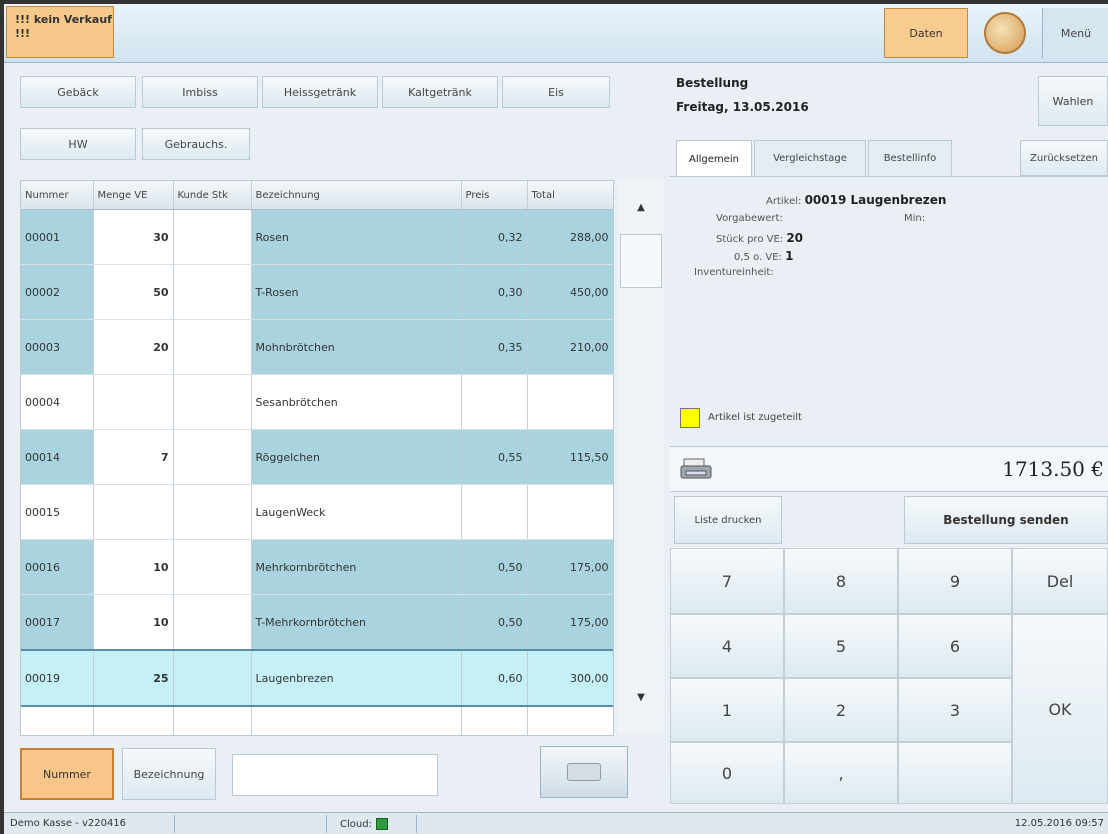 The height and width of the screenshot is (834, 1108). I want to click on min-label: Min:, so click(915, 218).